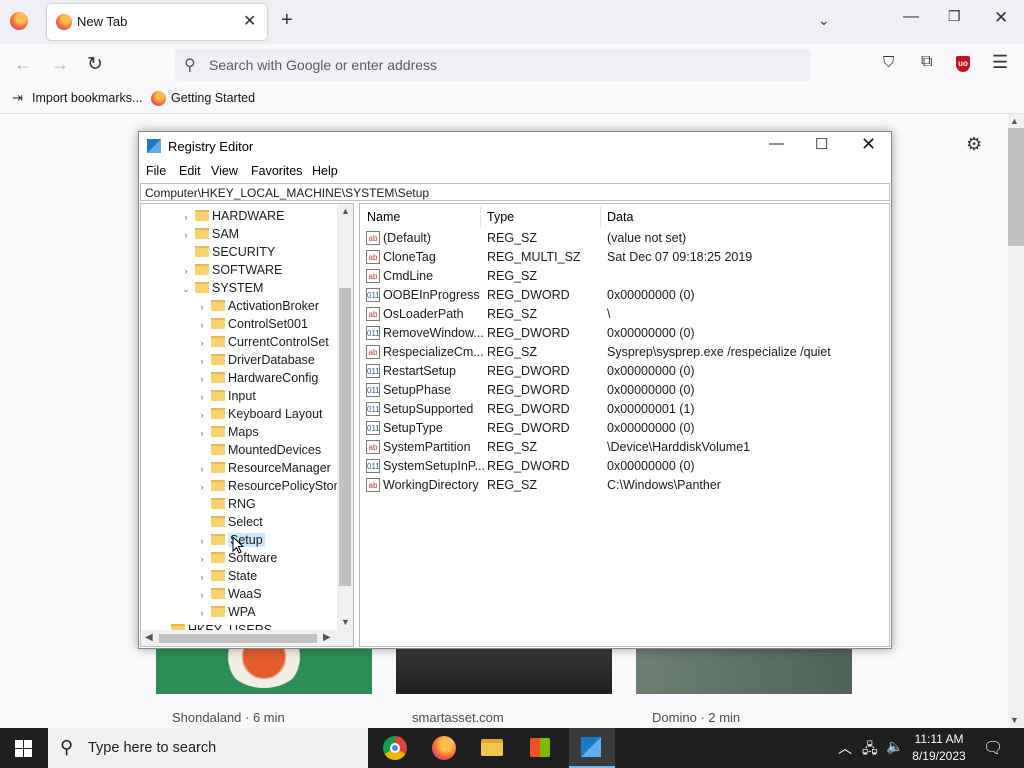  Describe the element at coordinates (1000, 62) in the screenshot. I see `menu-icon: ☰` at that location.